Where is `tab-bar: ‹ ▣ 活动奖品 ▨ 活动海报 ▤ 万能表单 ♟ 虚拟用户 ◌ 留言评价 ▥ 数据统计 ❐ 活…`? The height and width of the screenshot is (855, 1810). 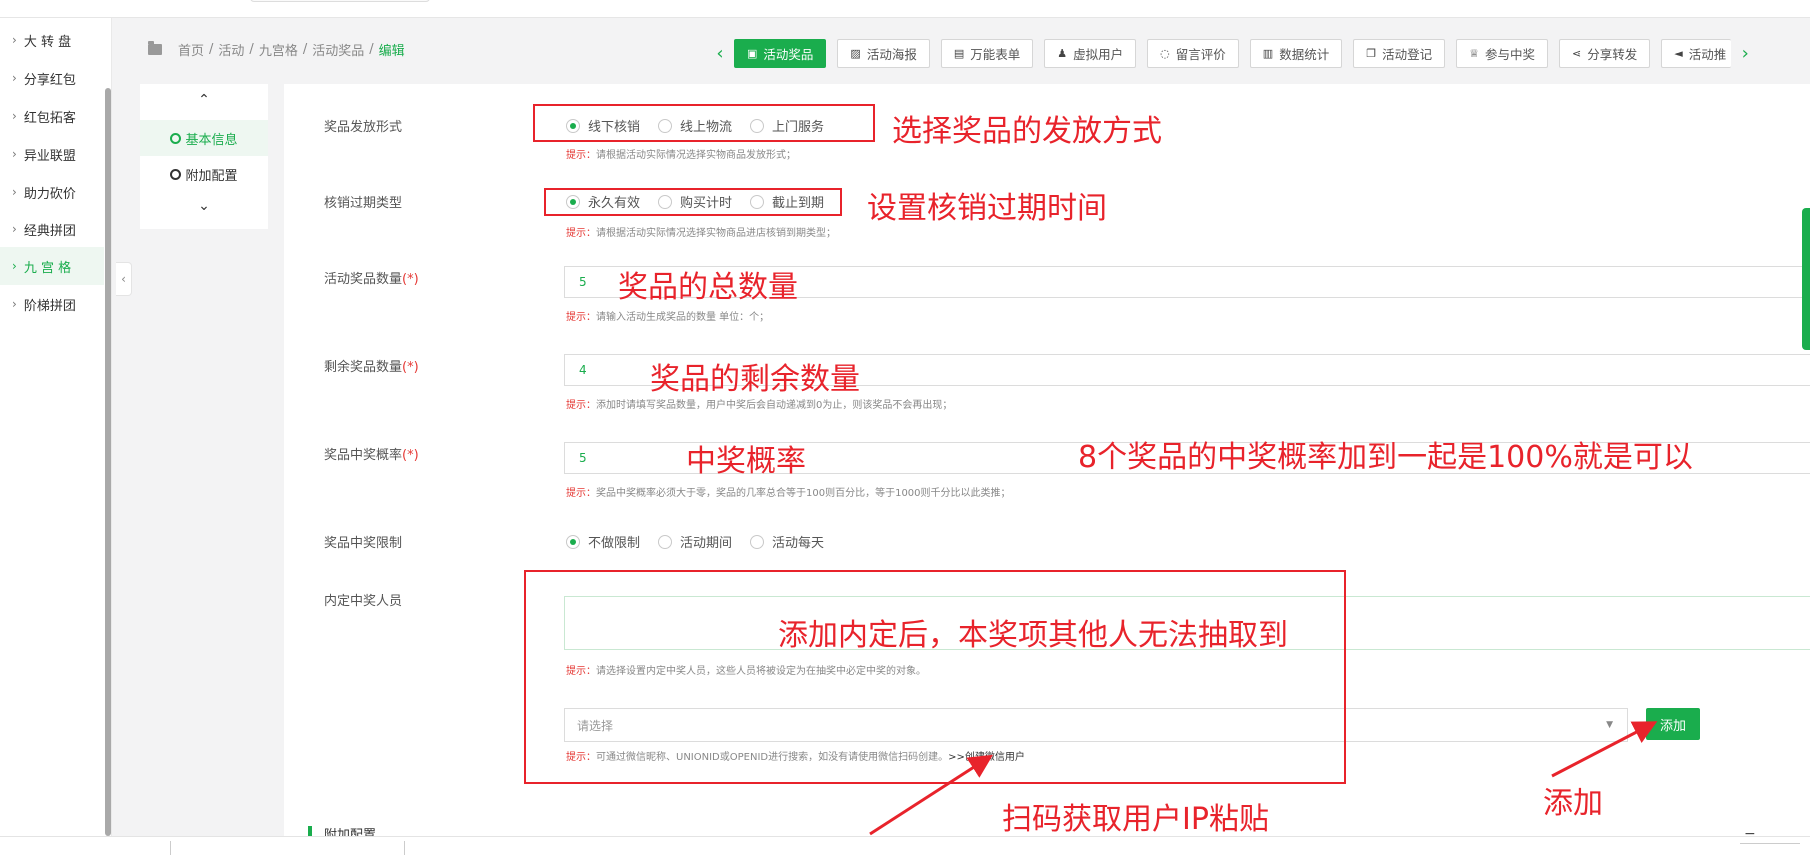
tab-bar: ‹ ▣ 活动奖品 ▨ 活动海报 ▤ 万能表单 ♟ 虚拟用户 ◌ 留言评价 ▥ 数据统计 ❐ 活… is located at coordinates (1232, 53).